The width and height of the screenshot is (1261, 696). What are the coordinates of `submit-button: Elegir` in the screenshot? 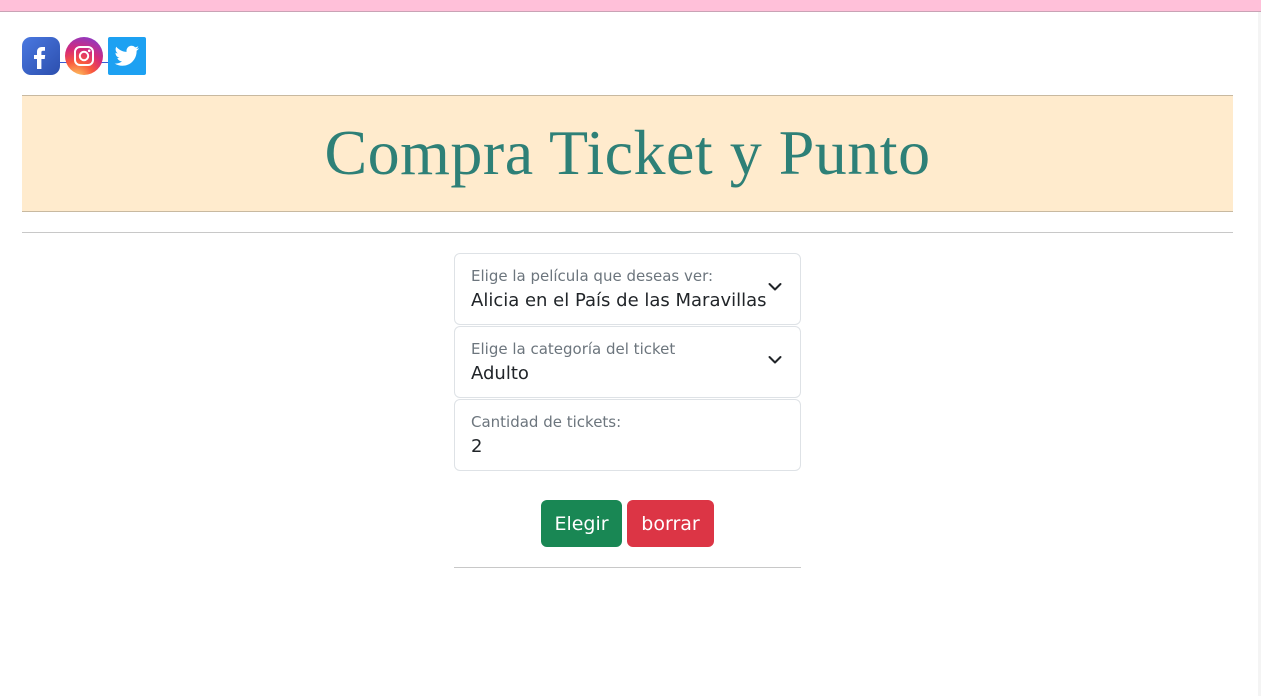 It's located at (581, 523).